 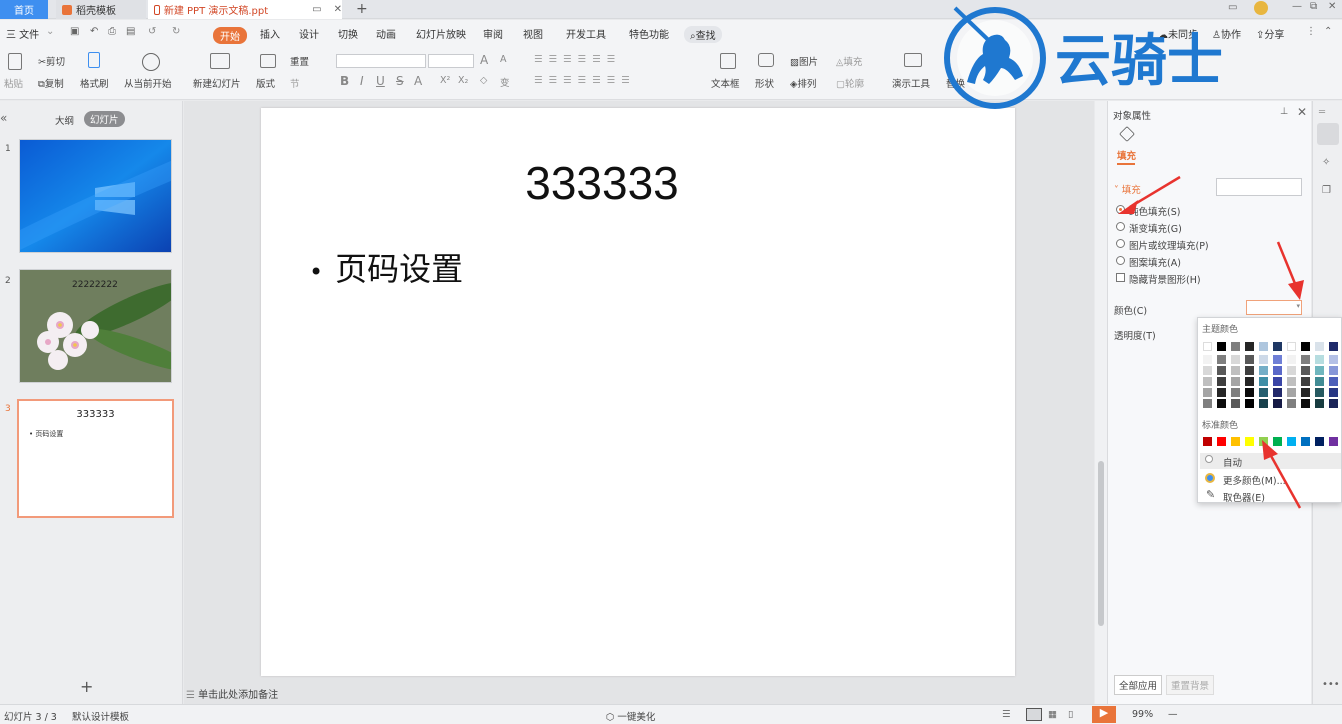 What do you see at coordinates (1127, 134) in the screenshot?
I see `fill-bucket-tab-icon` at bounding box center [1127, 134].